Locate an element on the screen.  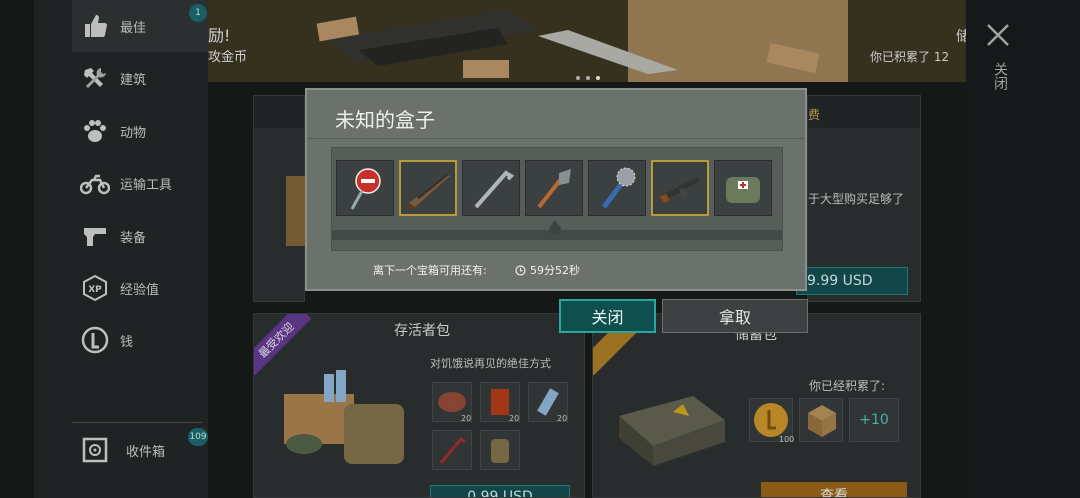
title-divider is located at coordinates (556, 138).